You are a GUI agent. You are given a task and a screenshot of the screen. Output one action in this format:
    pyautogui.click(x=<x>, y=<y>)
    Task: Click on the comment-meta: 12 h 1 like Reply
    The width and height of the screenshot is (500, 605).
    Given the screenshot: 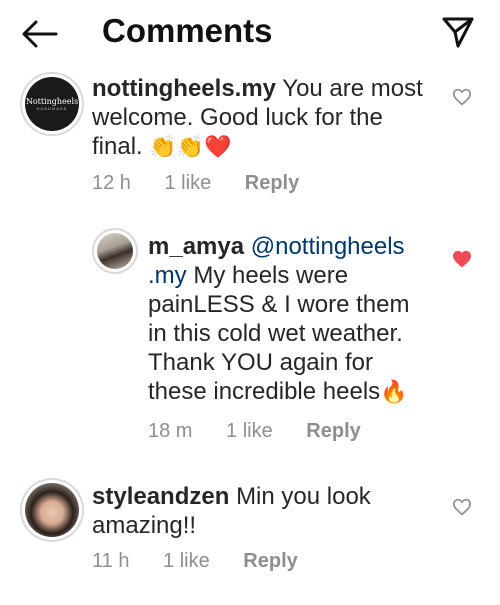 What is the action you would take?
    pyautogui.click(x=209, y=183)
    